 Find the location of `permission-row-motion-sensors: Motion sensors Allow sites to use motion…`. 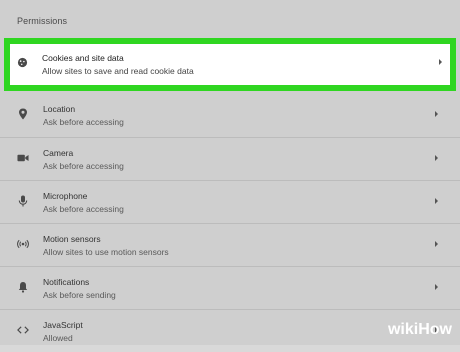

permission-row-motion-sensors: Motion sensors Allow sites to use motion… is located at coordinates (230, 244).